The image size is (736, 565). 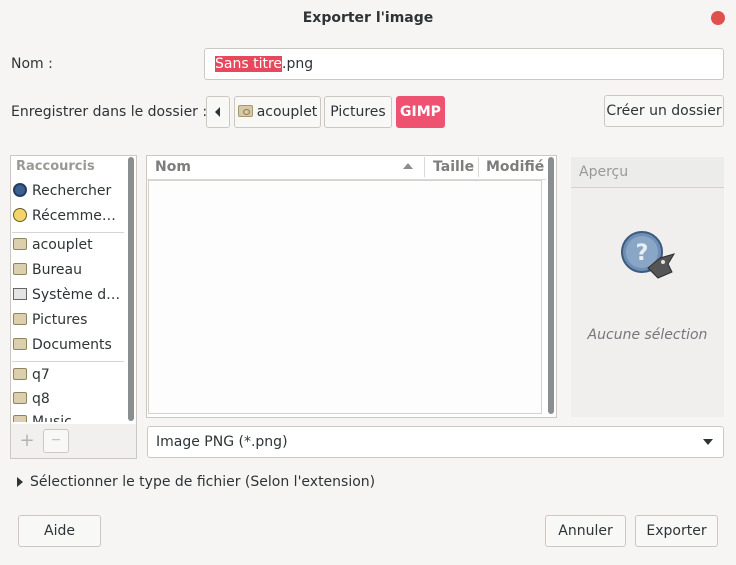 What do you see at coordinates (249, 64) in the screenshot?
I see `filename-selected-text: Sans titre` at bounding box center [249, 64].